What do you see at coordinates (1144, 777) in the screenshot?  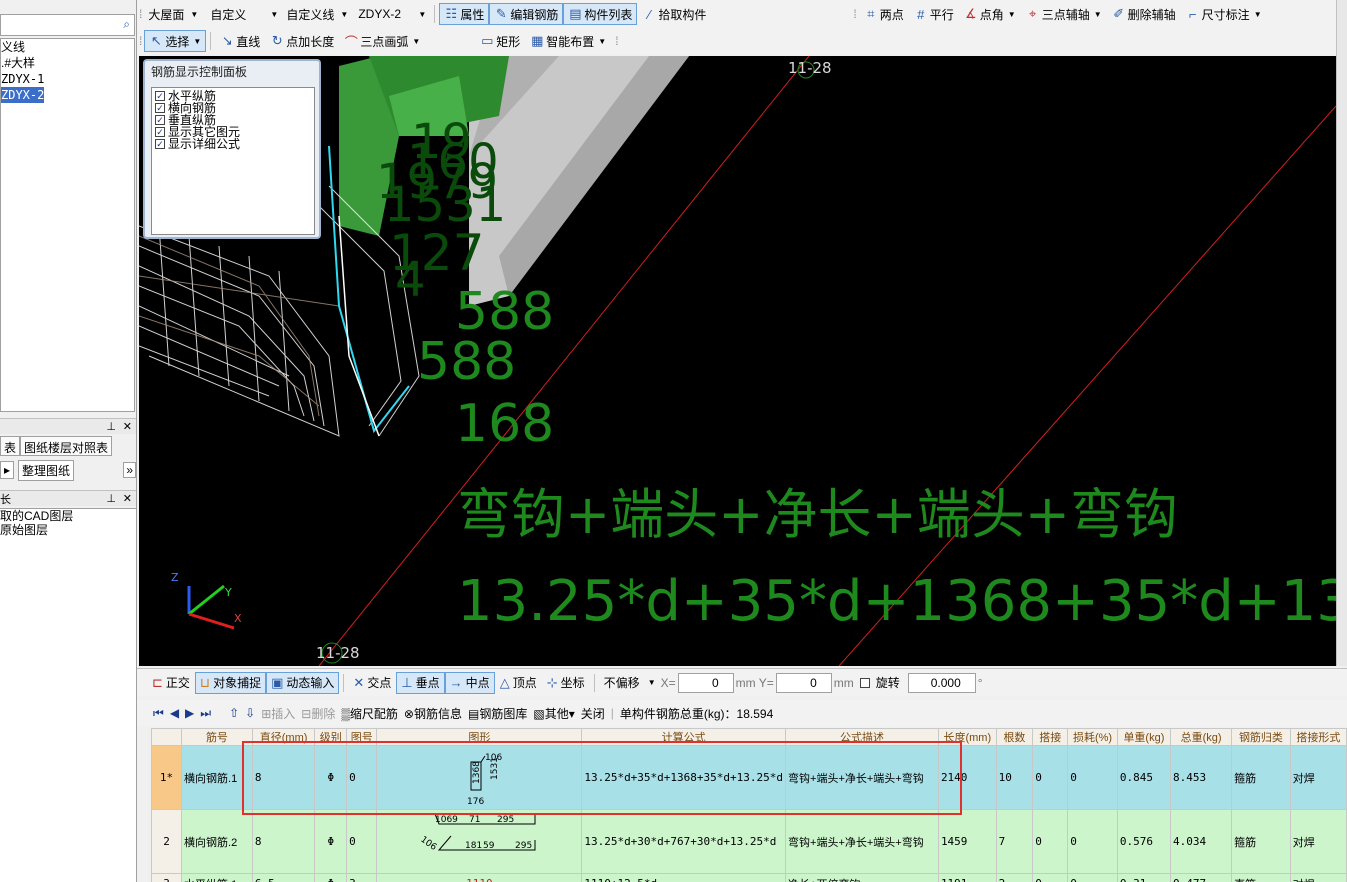 I see `cell-unit-weight: 0.845` at bounding box center [1144, 777].